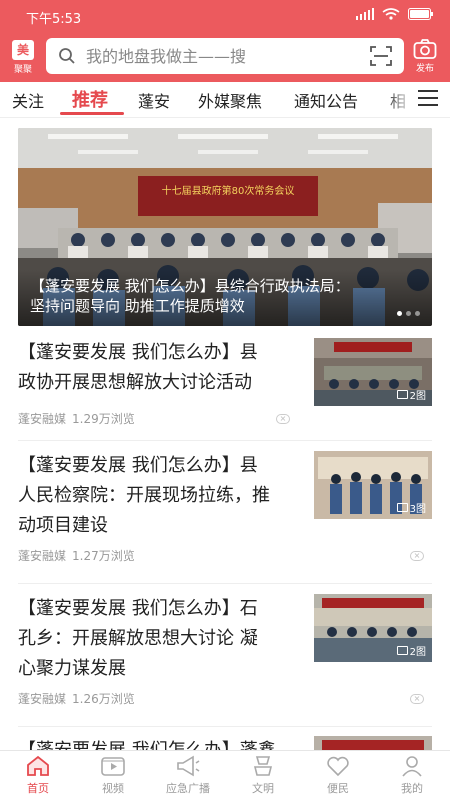  I want to click on news-meta: 蓬安融媒 1.27万浏览, so click(76, 555).